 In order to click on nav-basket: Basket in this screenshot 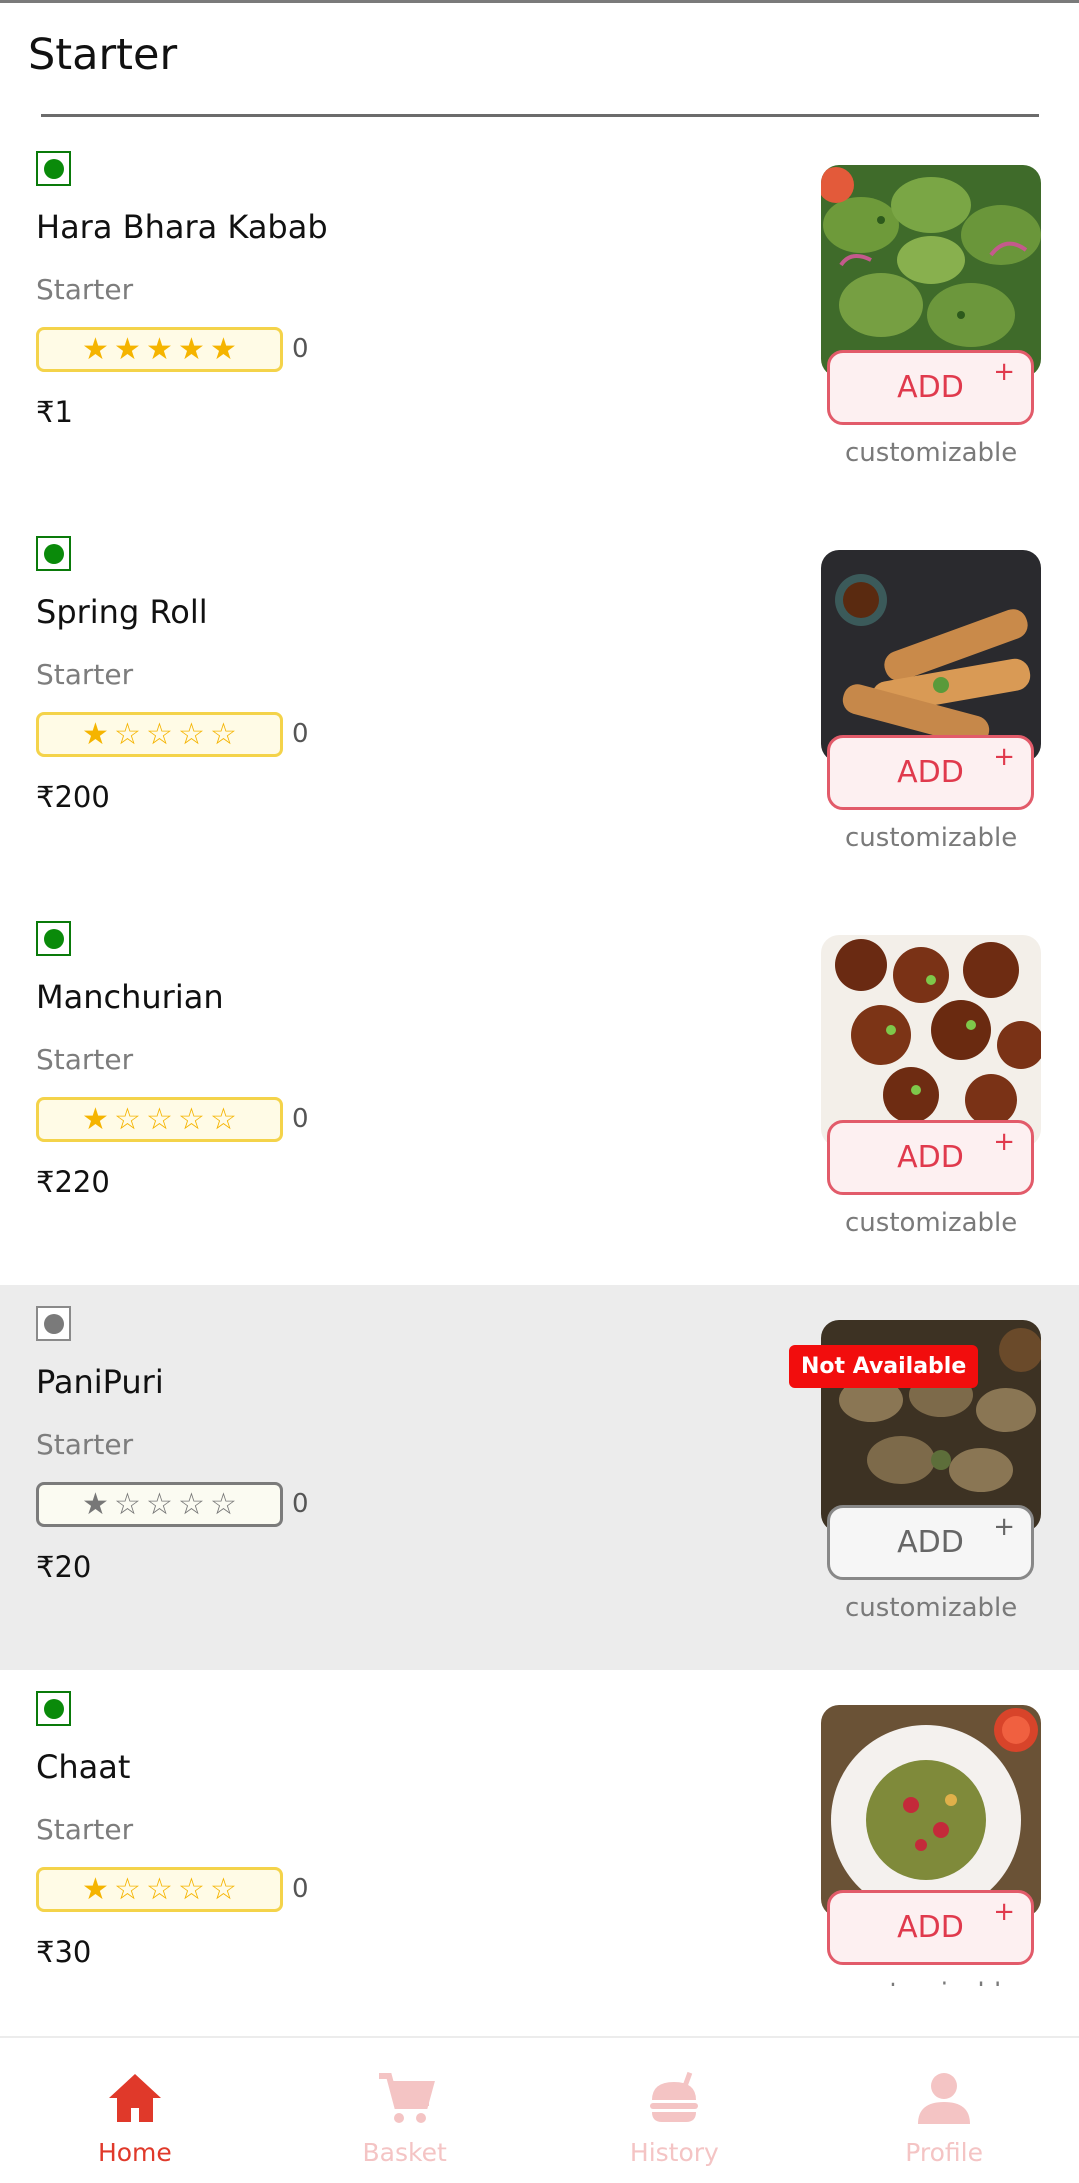, I will do `click(405, 2110)`.